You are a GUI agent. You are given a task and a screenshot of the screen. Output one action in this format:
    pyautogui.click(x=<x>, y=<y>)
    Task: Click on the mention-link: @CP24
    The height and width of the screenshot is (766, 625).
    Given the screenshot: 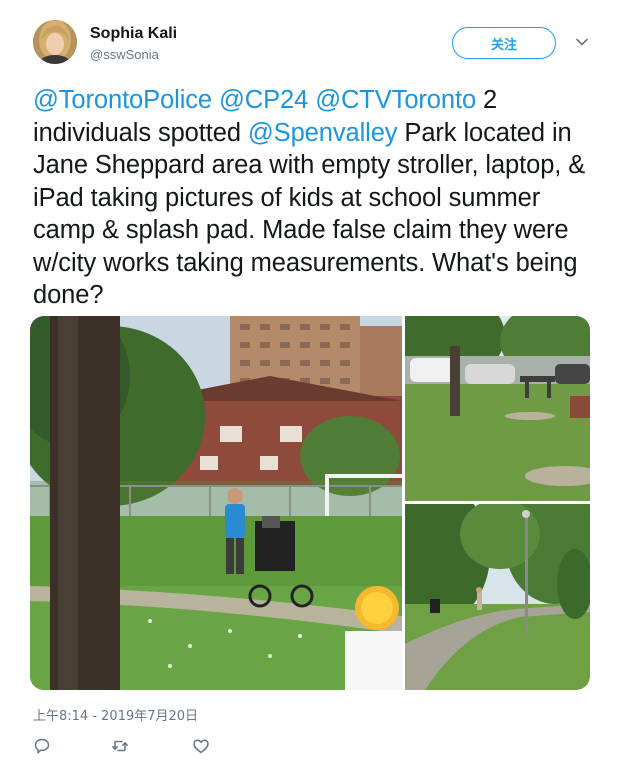 What is the action you would take?
    pyautogui.click(x=263, y=100)
    